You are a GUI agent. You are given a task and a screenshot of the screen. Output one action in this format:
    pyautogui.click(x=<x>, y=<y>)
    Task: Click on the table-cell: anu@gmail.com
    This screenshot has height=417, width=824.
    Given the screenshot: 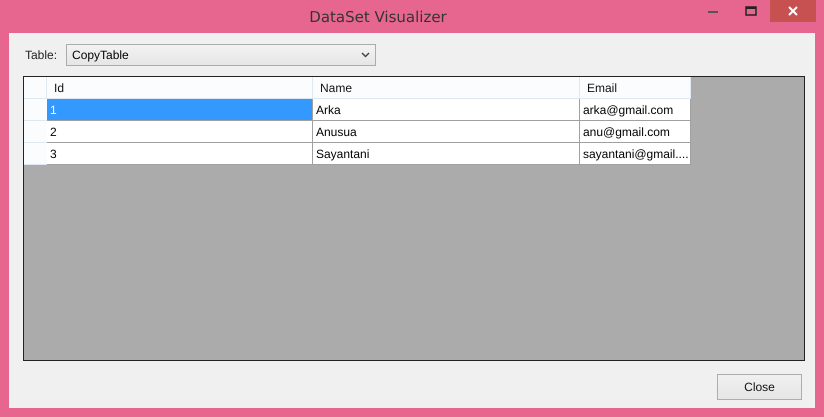 What is the action you would take?
    pyautogui.click(x=635, y=132)
    